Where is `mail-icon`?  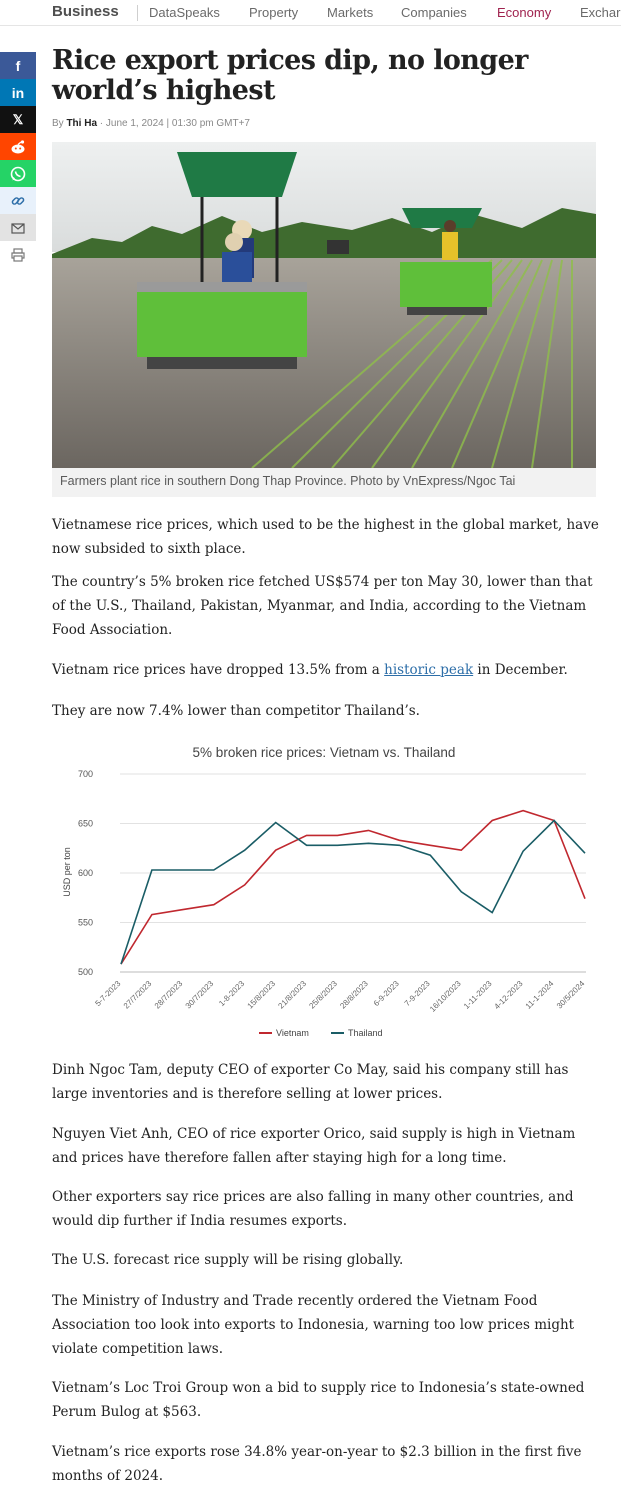 mail-icon is located at coordinates (18, 228).